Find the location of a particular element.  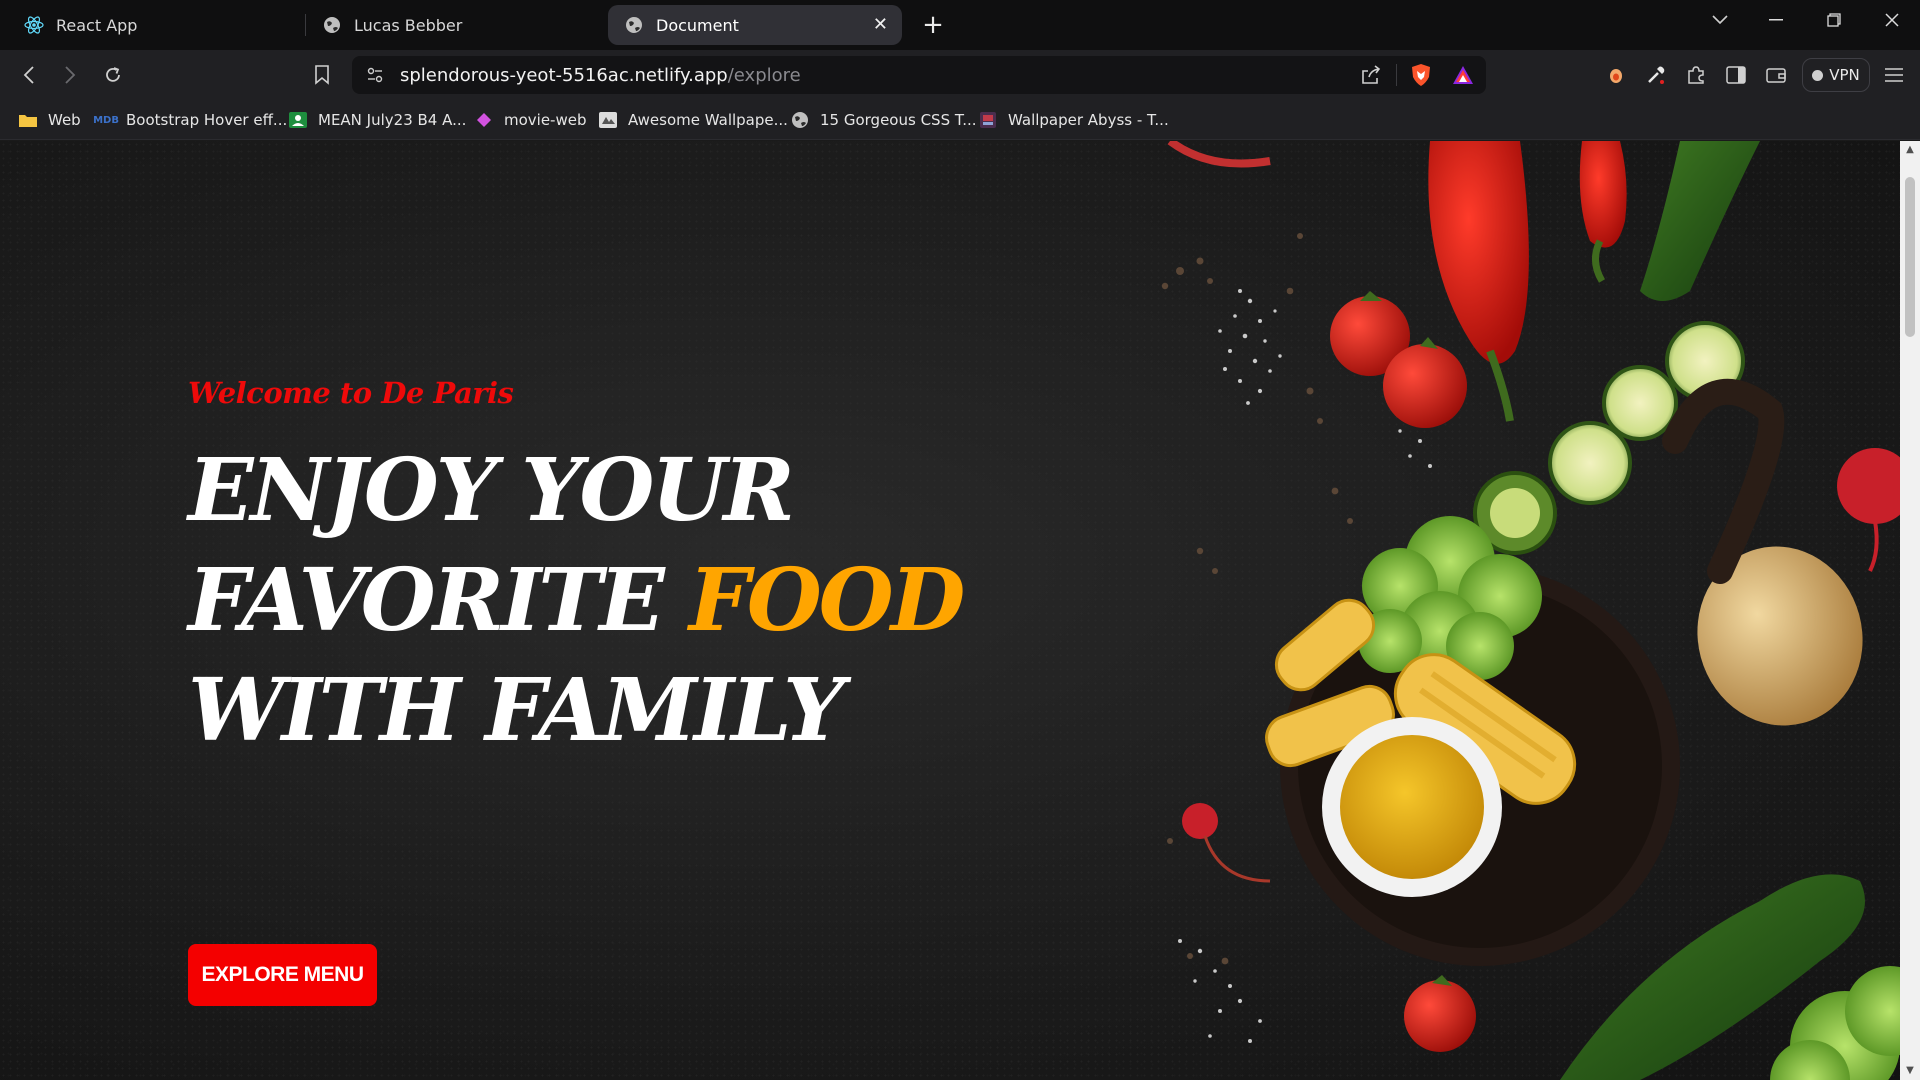

bookmark-label: movie-web is located at coordinates (545, 120).